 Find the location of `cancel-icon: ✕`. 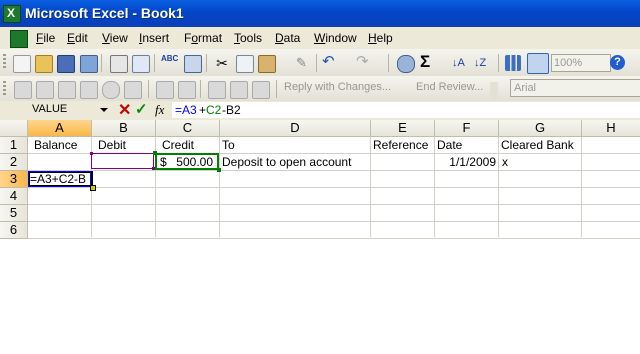

cancel-icon: ✕ is located at coordinates (124, 110).